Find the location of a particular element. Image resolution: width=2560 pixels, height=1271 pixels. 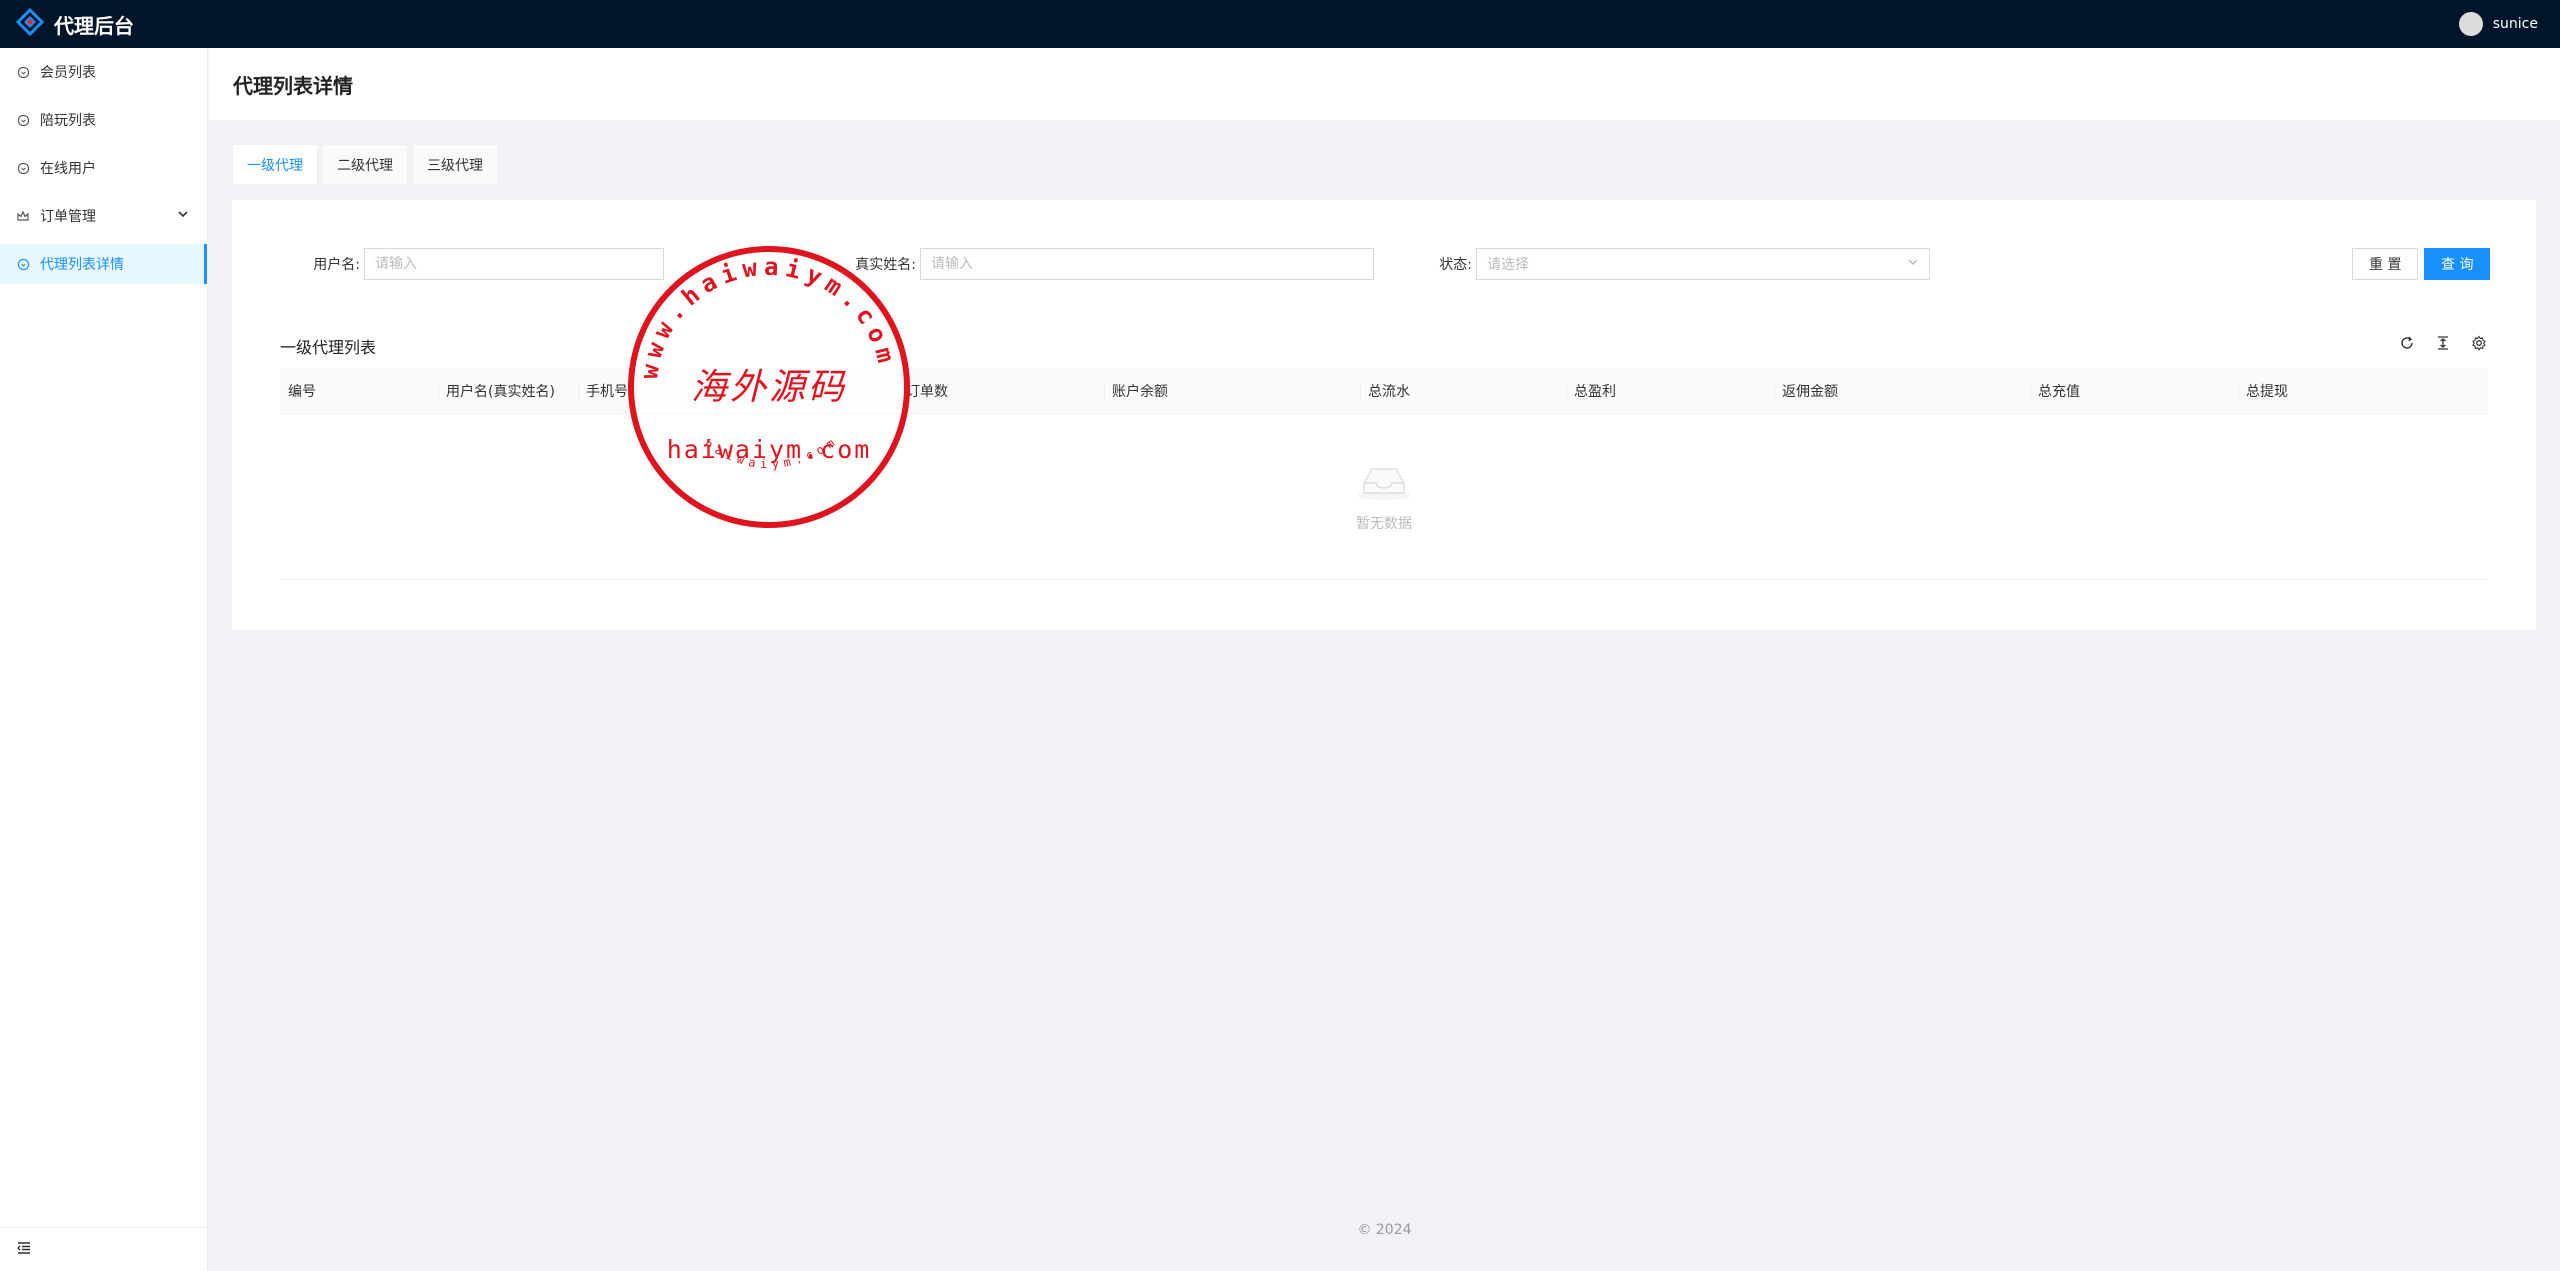

status-placeholder: 请选择 is located at coordinates (1508, 265).